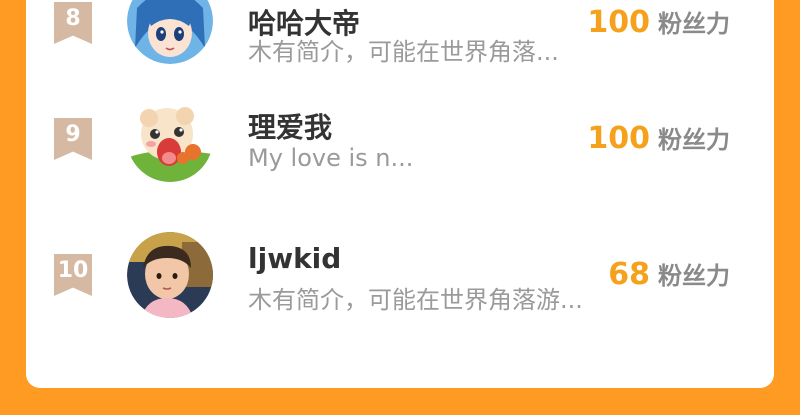 The height and width of the screenshot is (415, 800). I want to click on fan-count: 68, so click(629, 274).